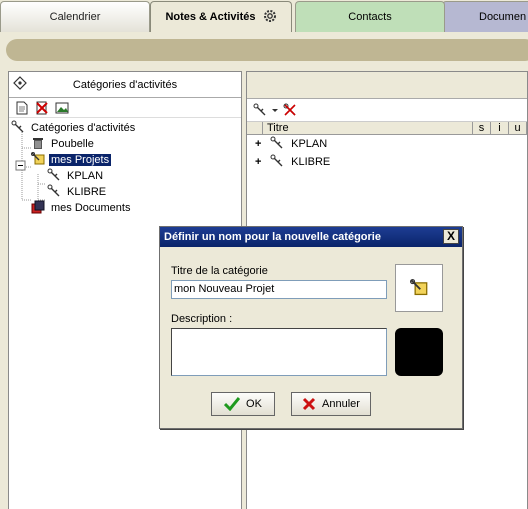 The height and width of the screenshot is (509, 528). What do you see at coordinates (20, 84) in the screenshot?
I see `diamond-icon` at bounding box center [20, 84].